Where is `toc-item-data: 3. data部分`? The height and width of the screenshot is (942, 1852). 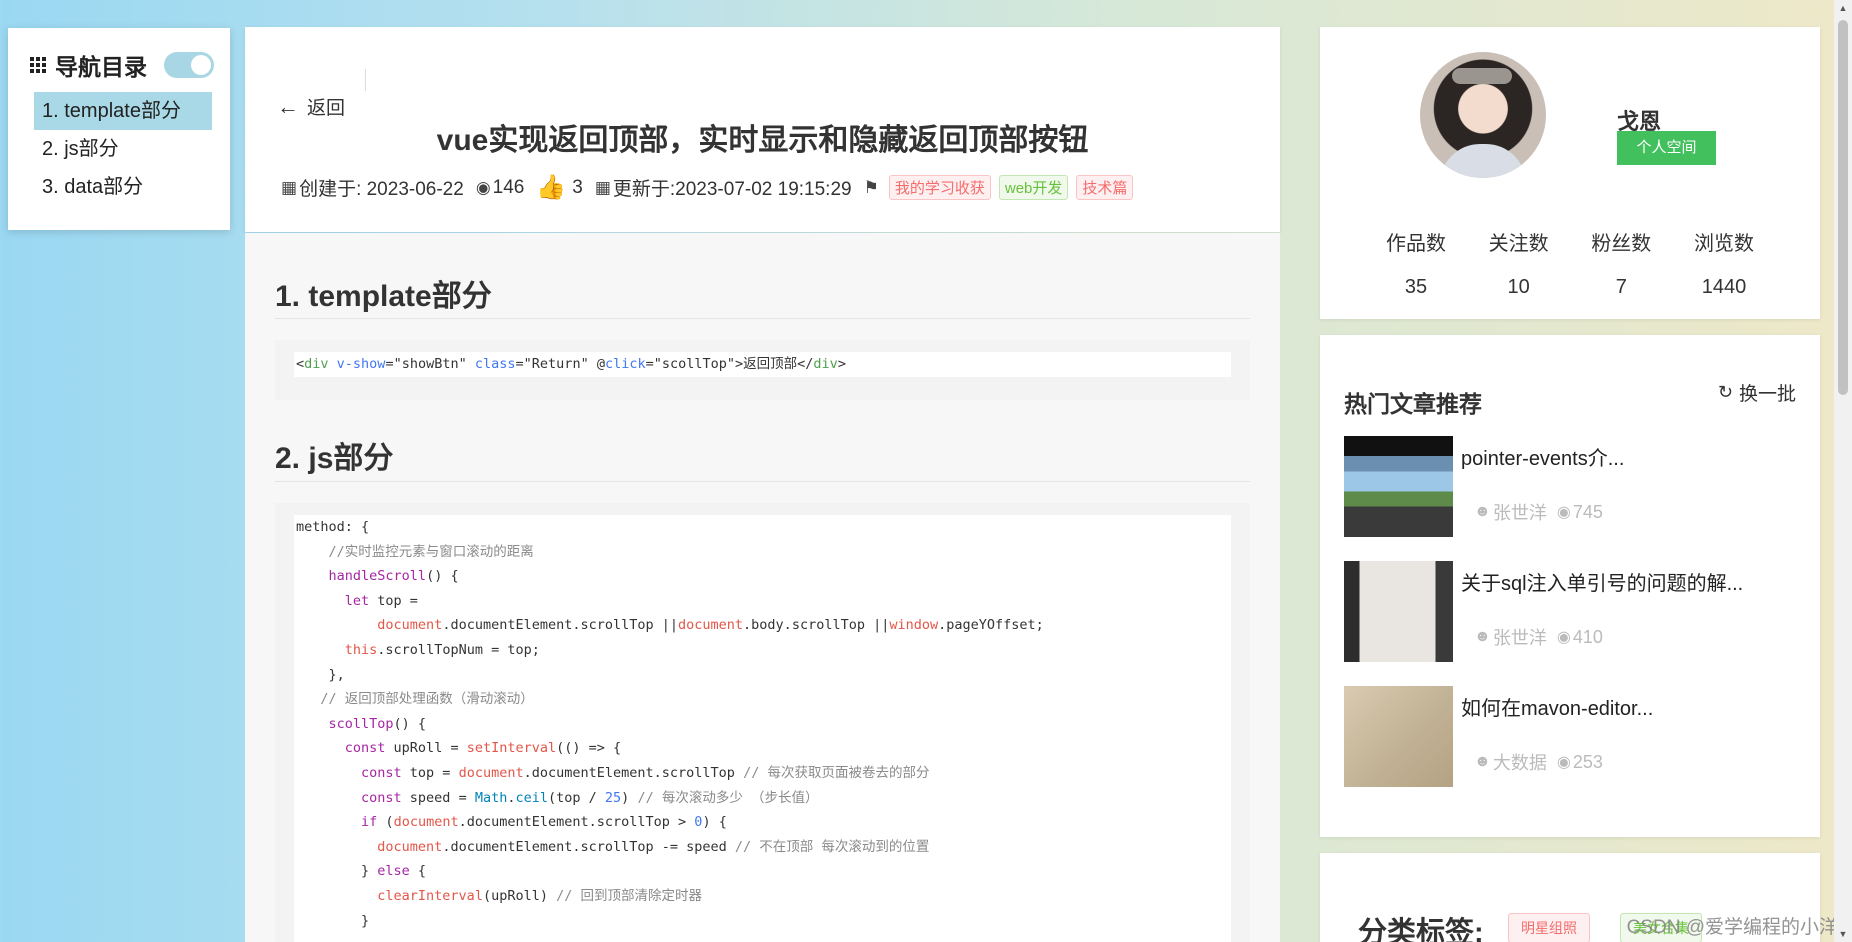 toc-item-data: 3. data部分 is located at coordinates (123, 187).